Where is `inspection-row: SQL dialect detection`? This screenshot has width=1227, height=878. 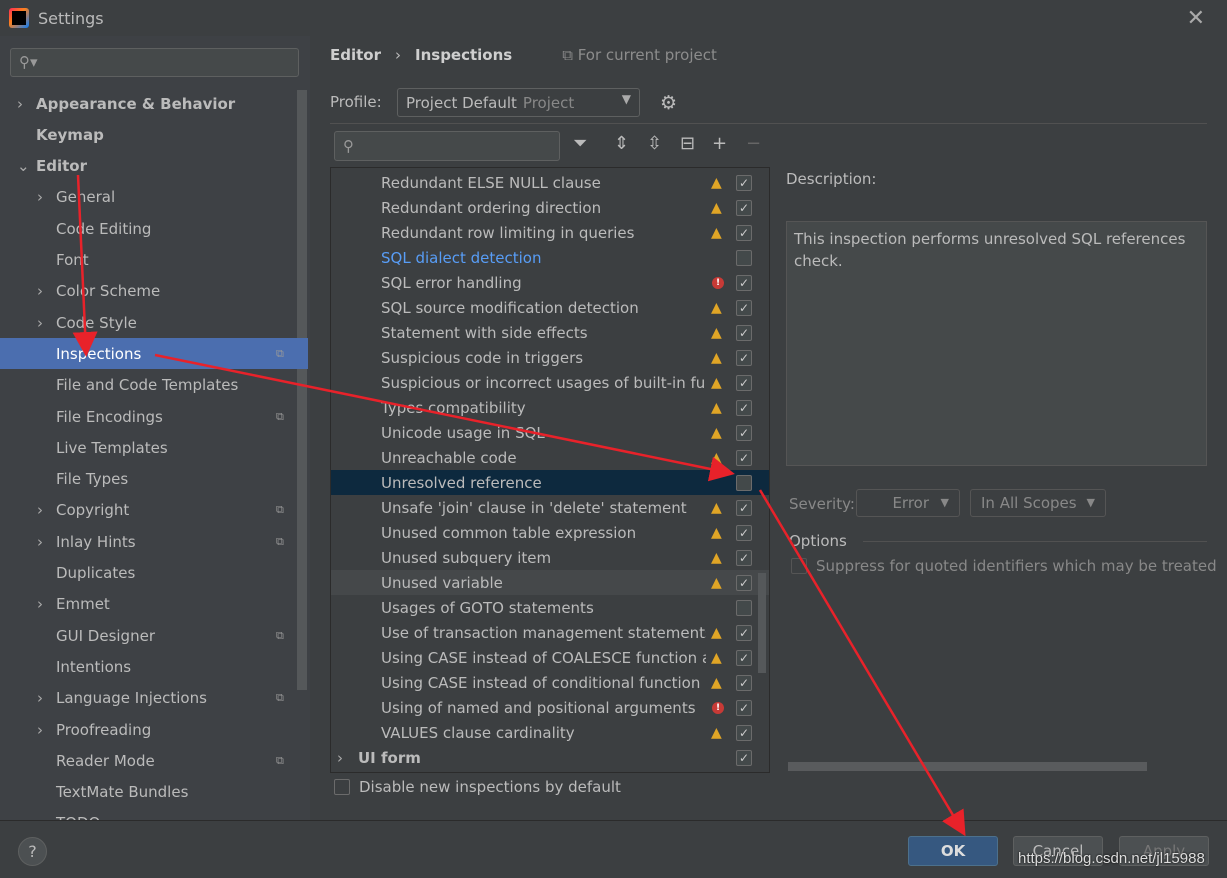
inspection-row: SQL dialect detection is located at coordinates (550, 257).